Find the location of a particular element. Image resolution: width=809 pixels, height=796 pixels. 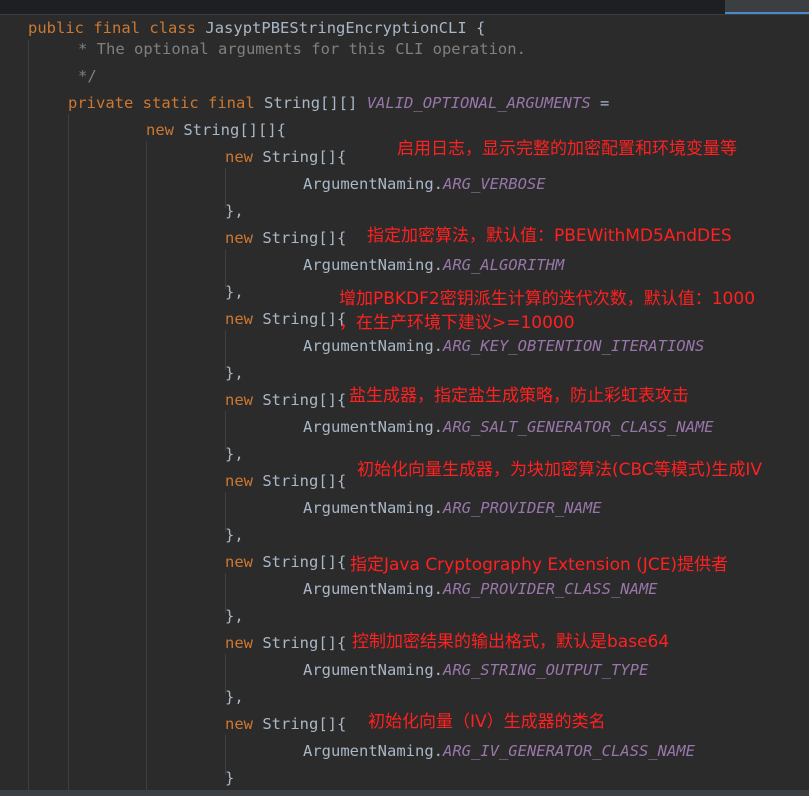

annotation-salt: 盐生成器，指定盐生成策略，防止彩虹表攻击 is located at coordinates (519, 396).